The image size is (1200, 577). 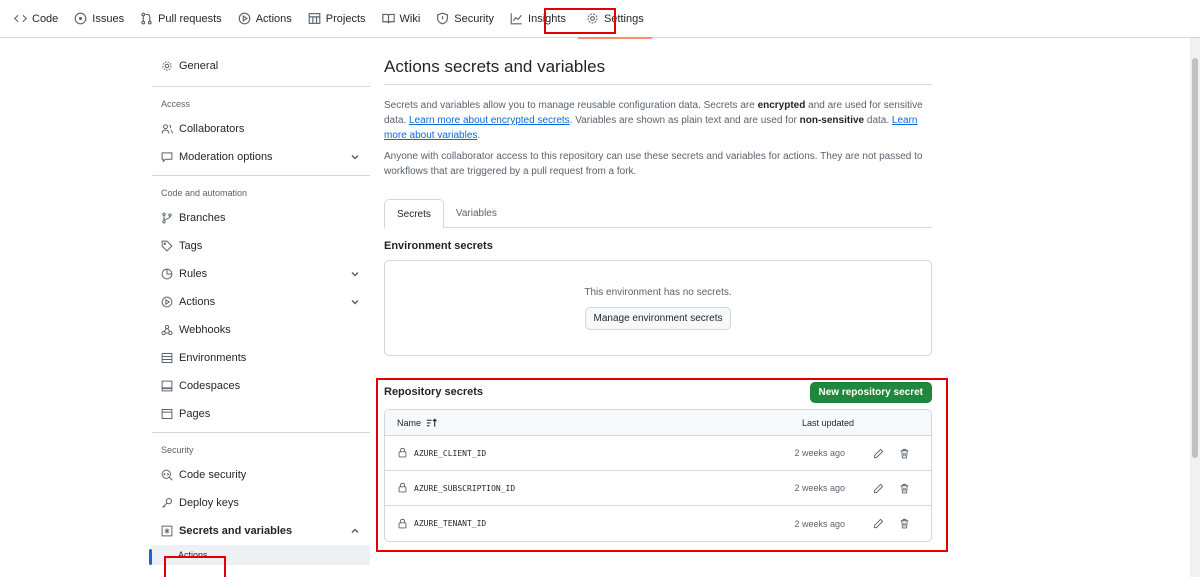 I want to click on table-header: Name Last updated, so click(x=658, y=423).